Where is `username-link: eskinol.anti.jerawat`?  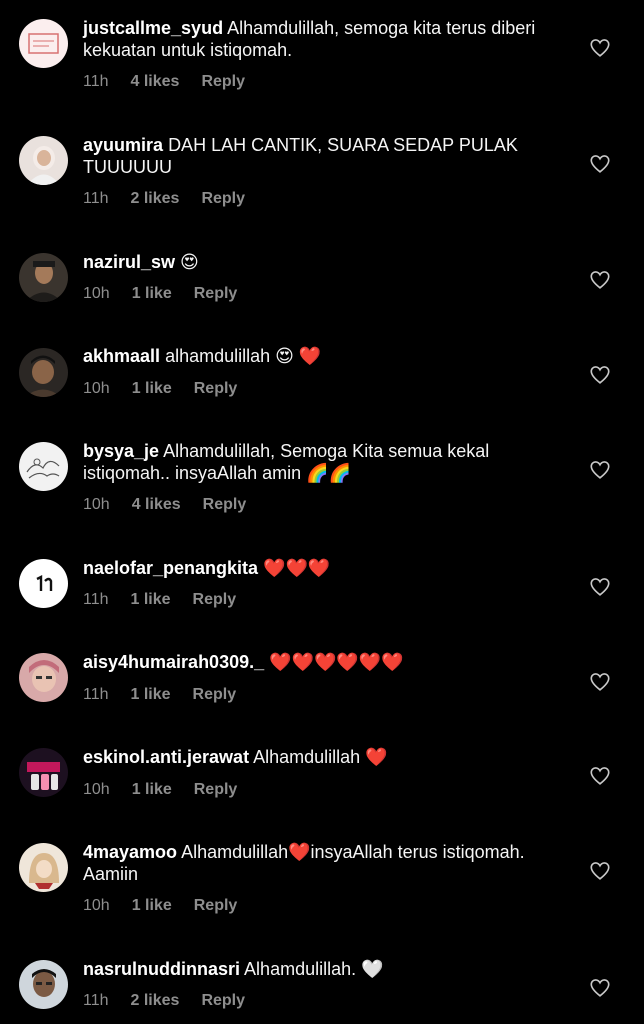
username-link: eskinol.anti.jerawat is located at coordinates (166, 757).